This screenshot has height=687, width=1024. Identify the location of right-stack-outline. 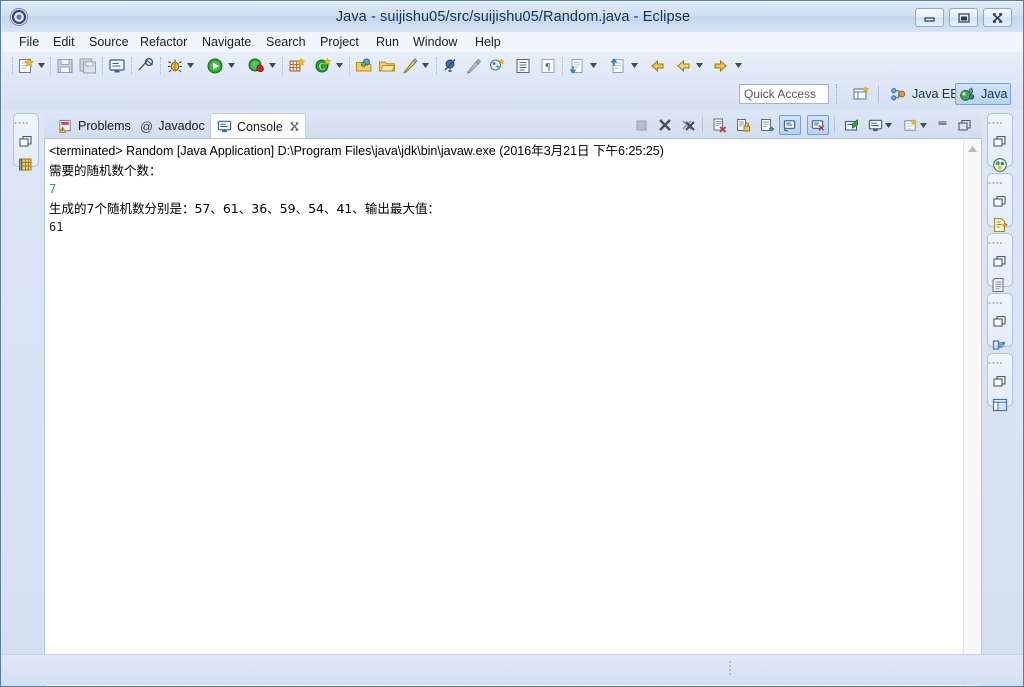
(1000, 321).